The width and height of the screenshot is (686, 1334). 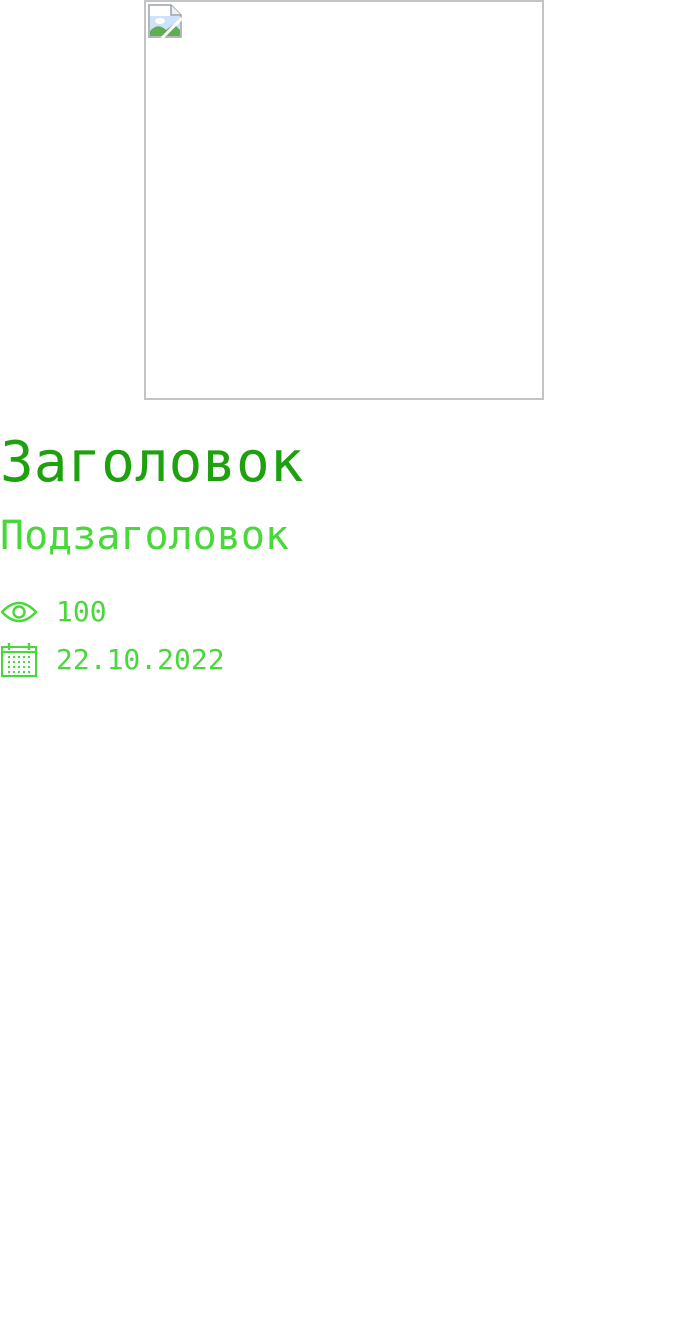 What do you see at coordinates (20, 660) in the screenshot?
I see `calendar-icon` at bounding box center [20, 660].